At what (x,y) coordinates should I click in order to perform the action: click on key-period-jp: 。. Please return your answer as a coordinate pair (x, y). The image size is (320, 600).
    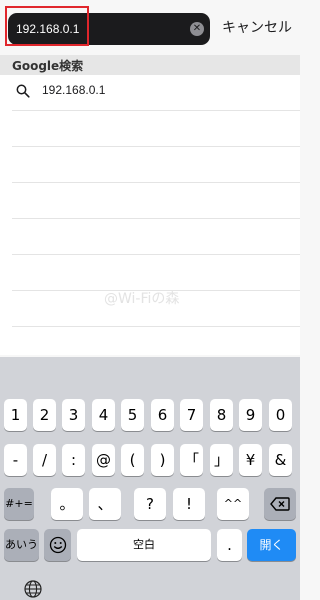
    Looking at the image, I should click on (67, 504).